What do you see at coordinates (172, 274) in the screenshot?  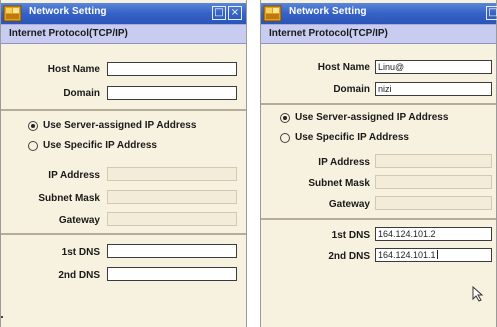 I see `dns2-input` at bounding box center [172, 274].